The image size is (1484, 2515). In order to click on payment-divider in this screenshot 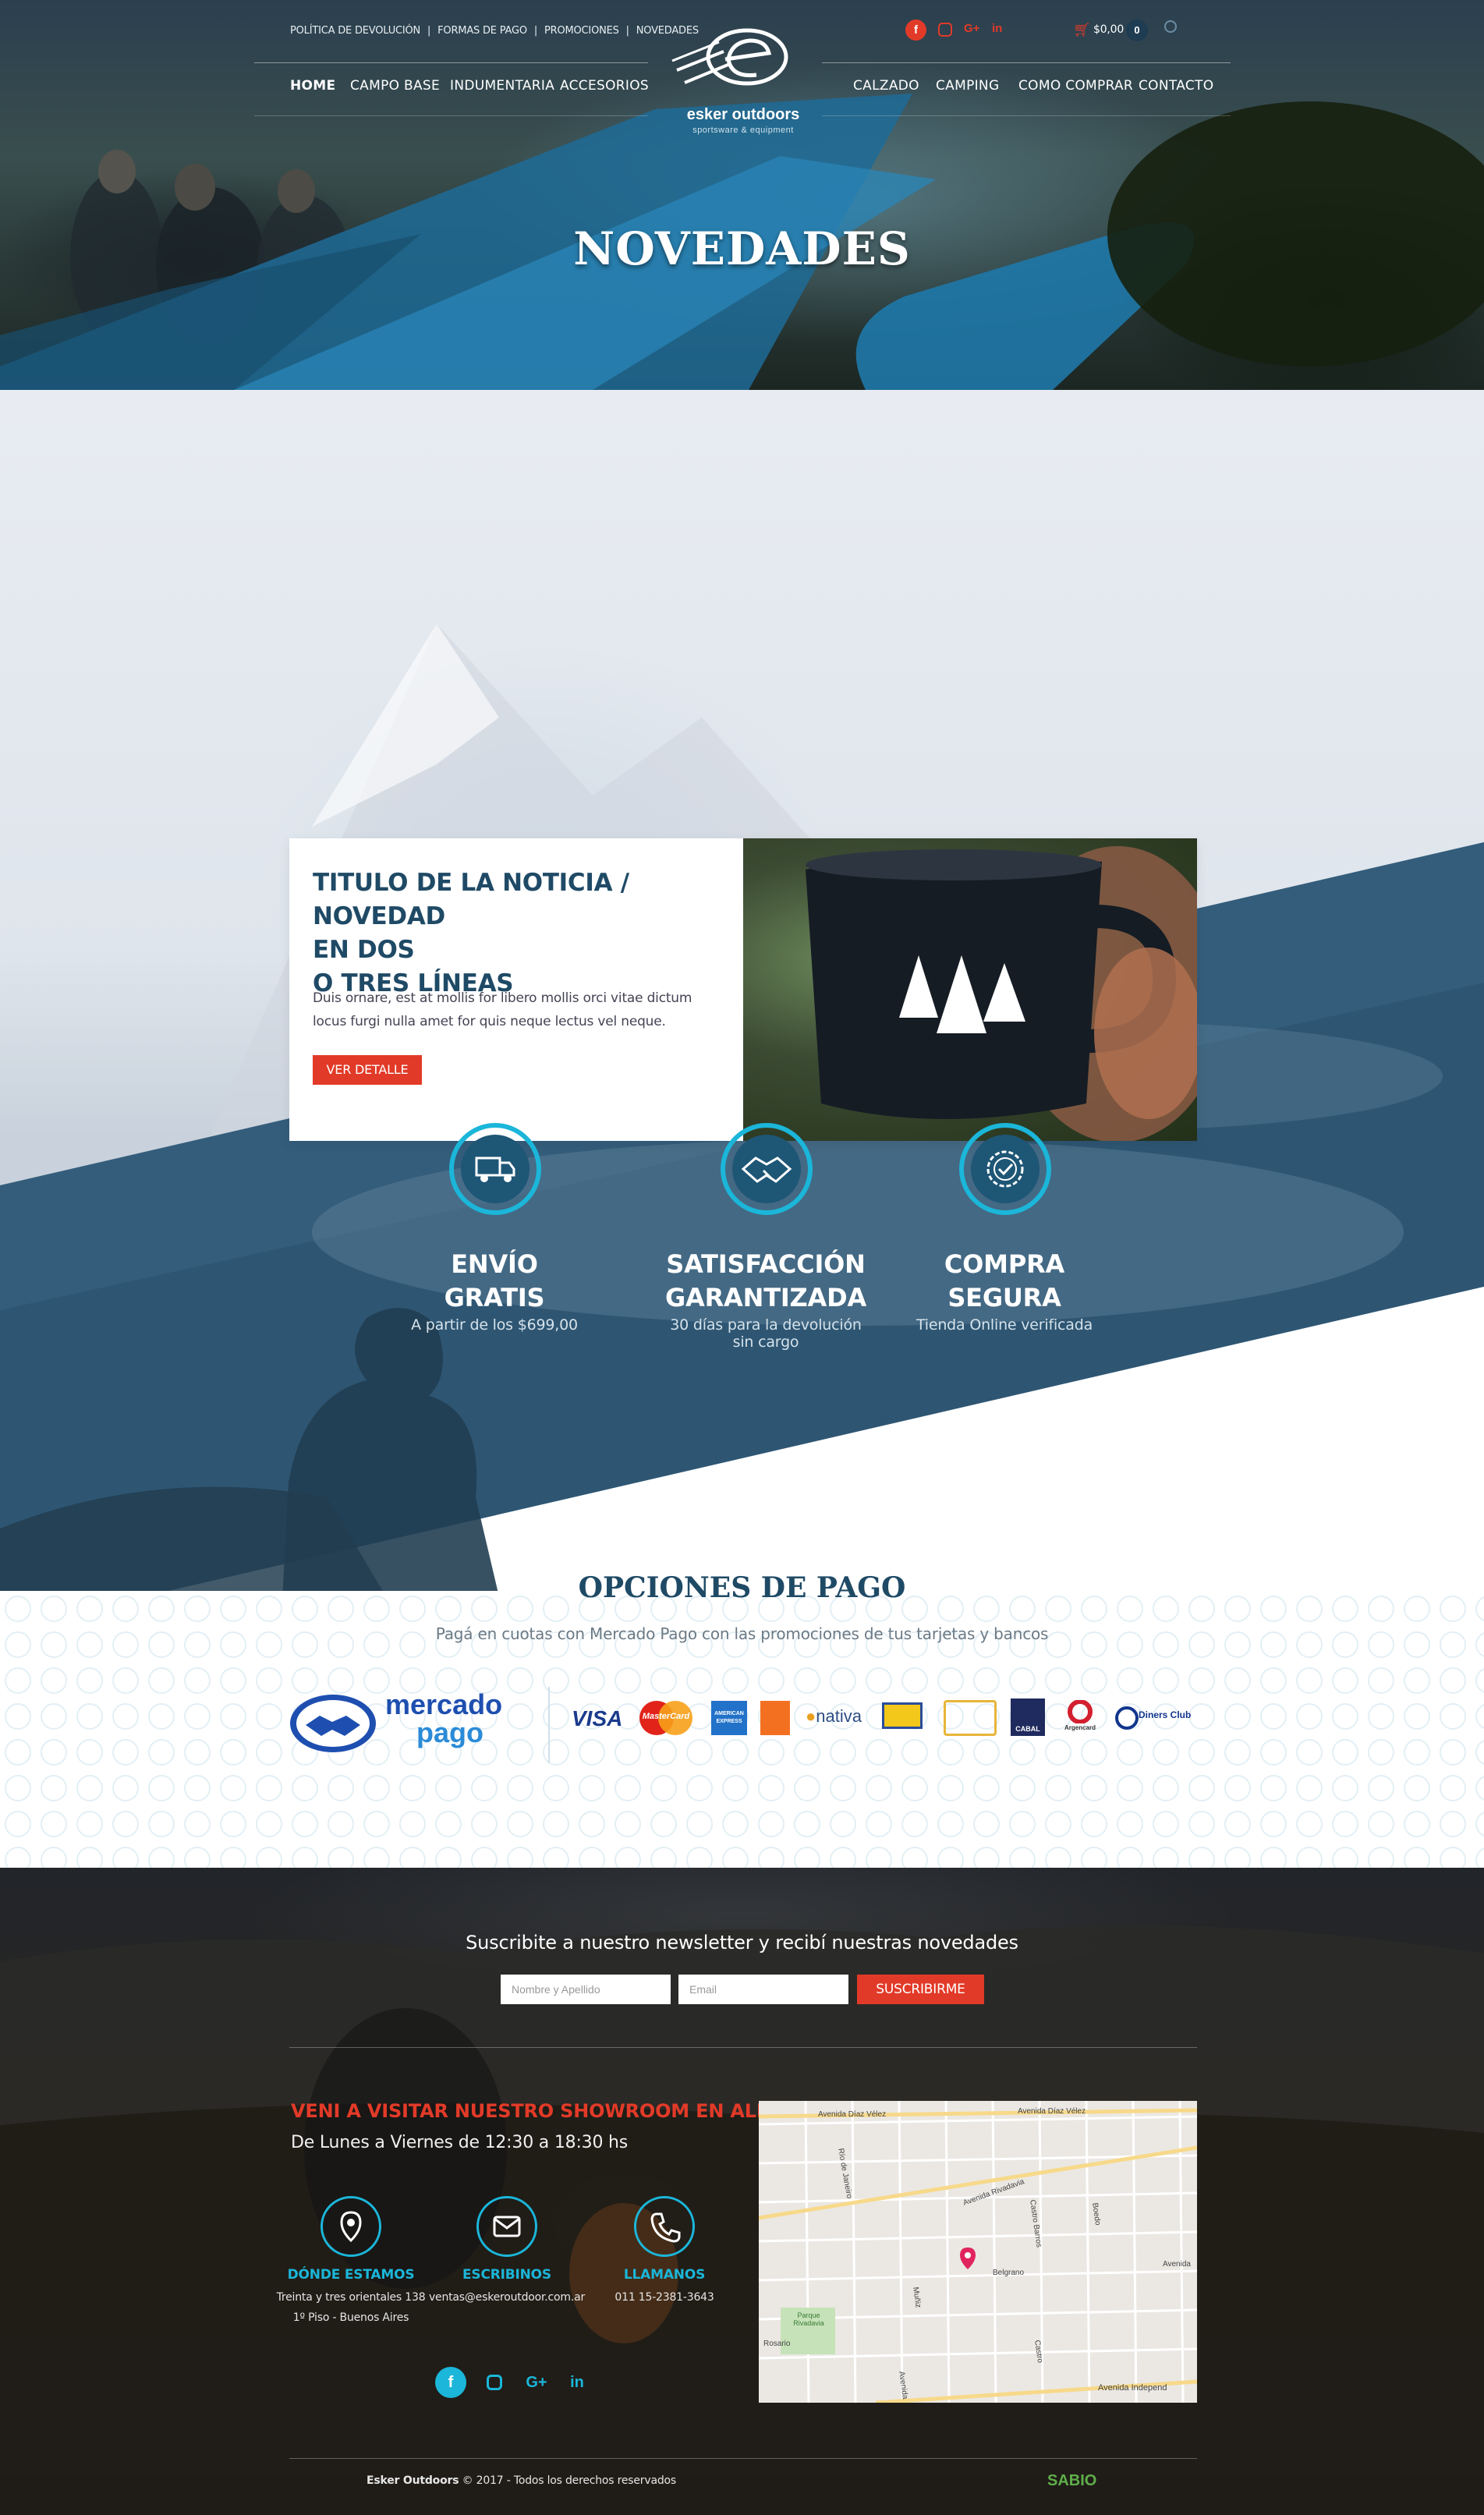, I will do `click(549, 1725)`.